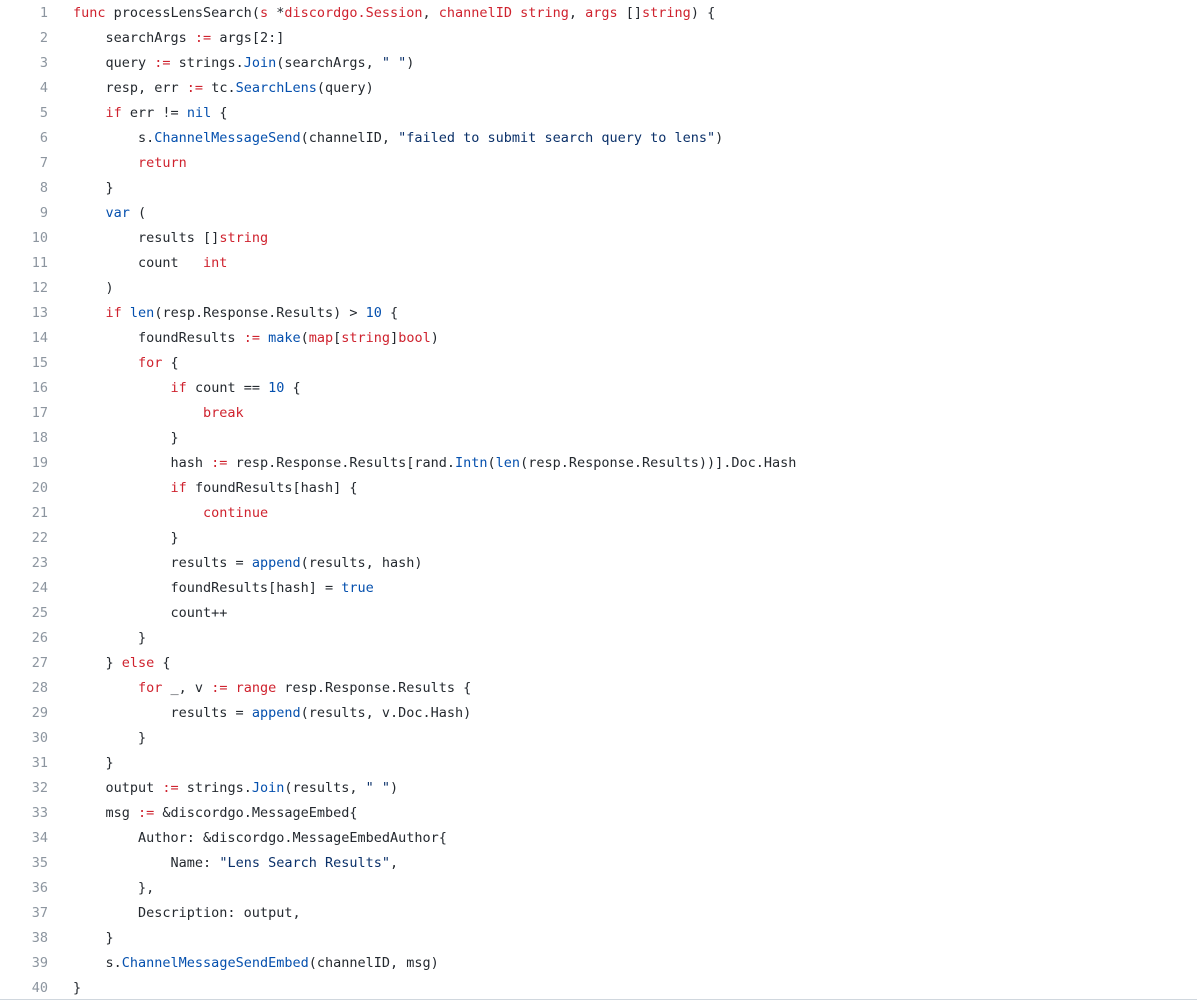 This screenshot has height=1001, width=1197. I want to click on code-line: 38 }, so click(598, 938).